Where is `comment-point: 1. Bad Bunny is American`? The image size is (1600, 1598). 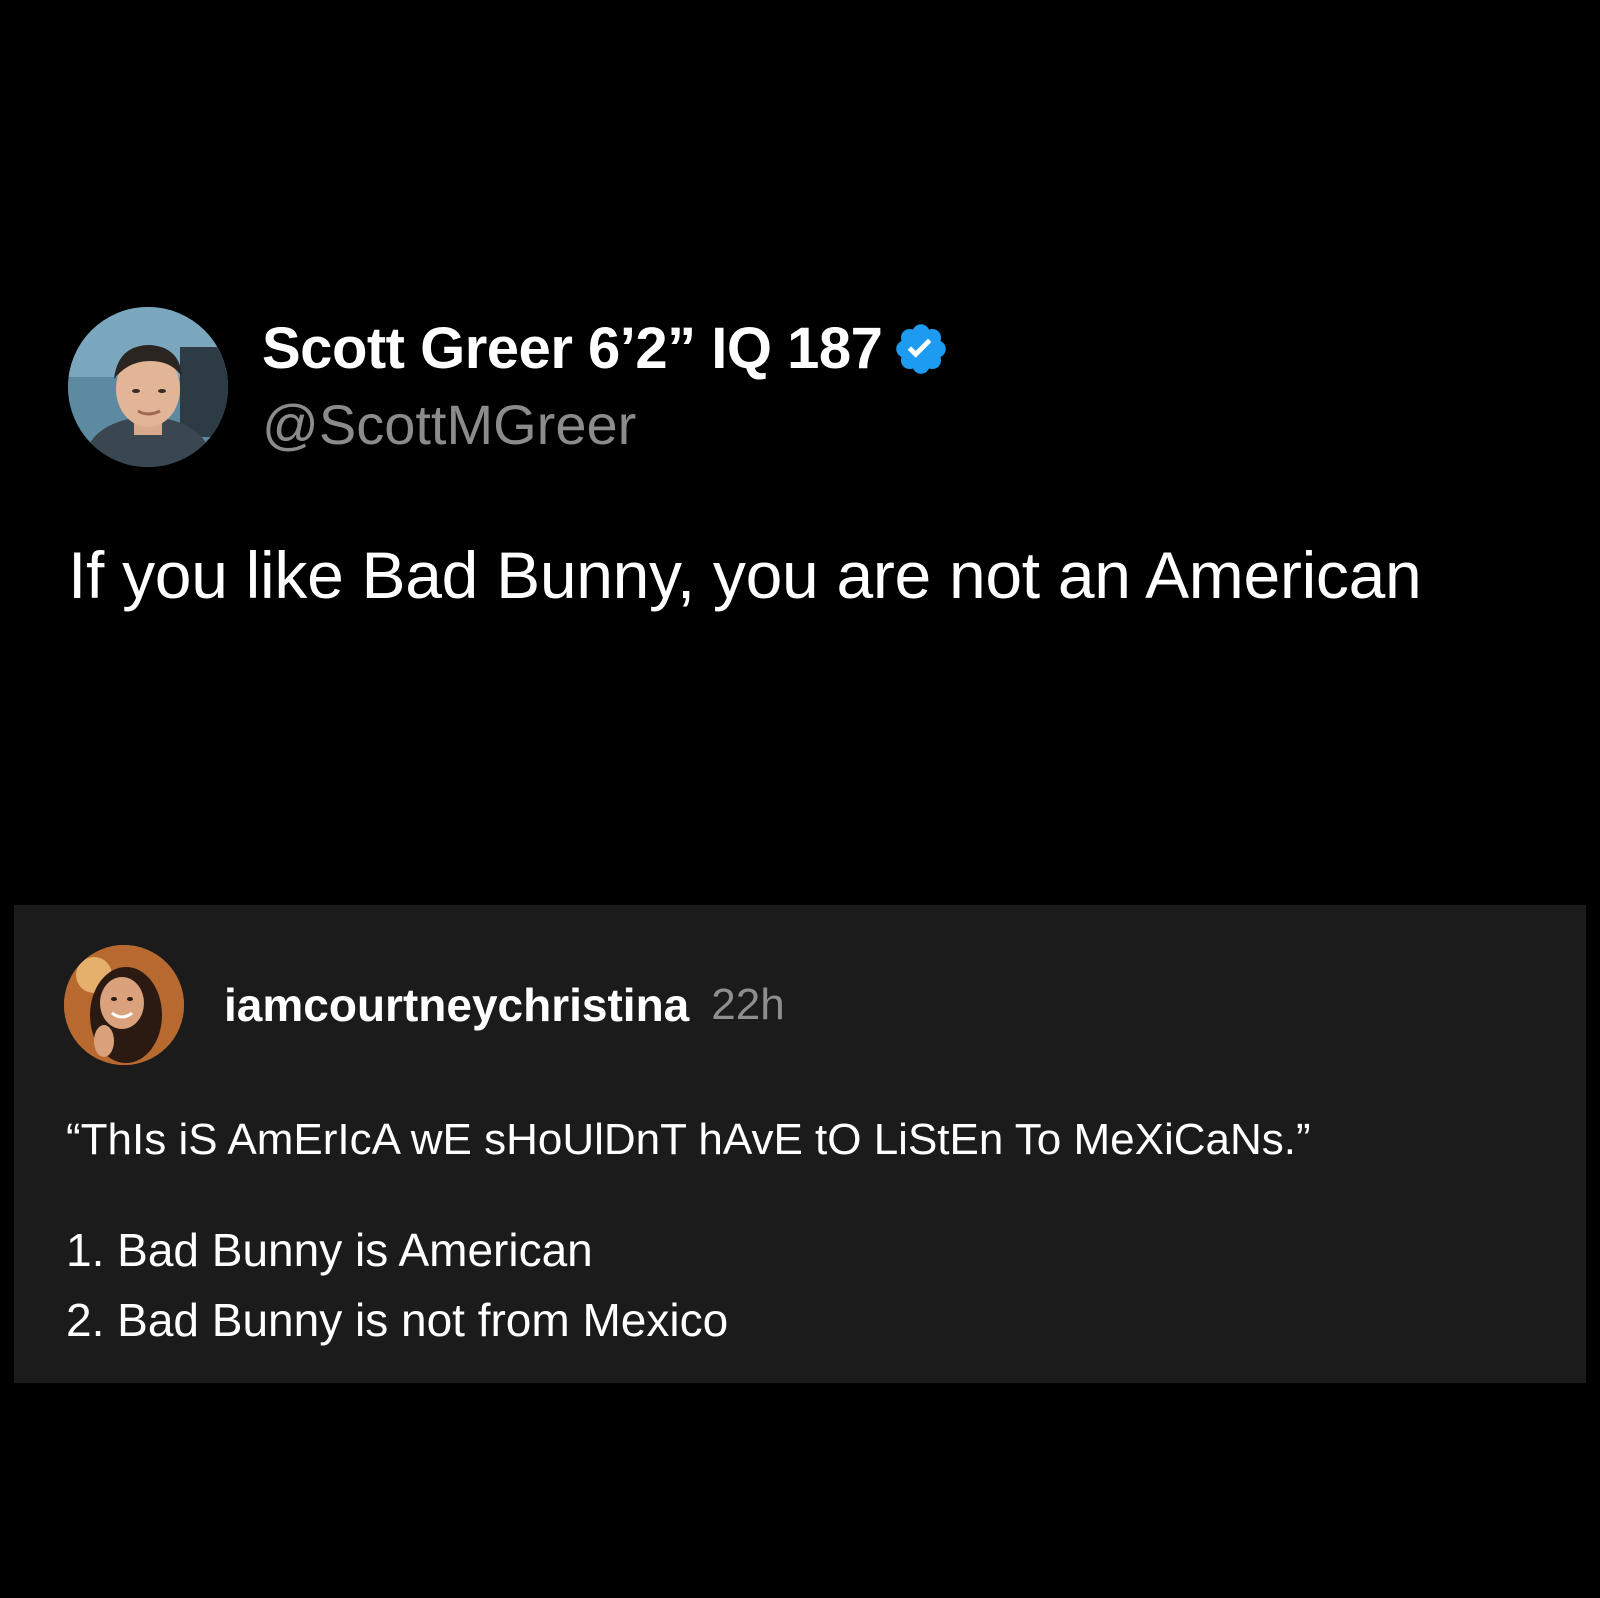
comment-point: 1. Bad Bunny is American is located at coordinates (329, 1250).